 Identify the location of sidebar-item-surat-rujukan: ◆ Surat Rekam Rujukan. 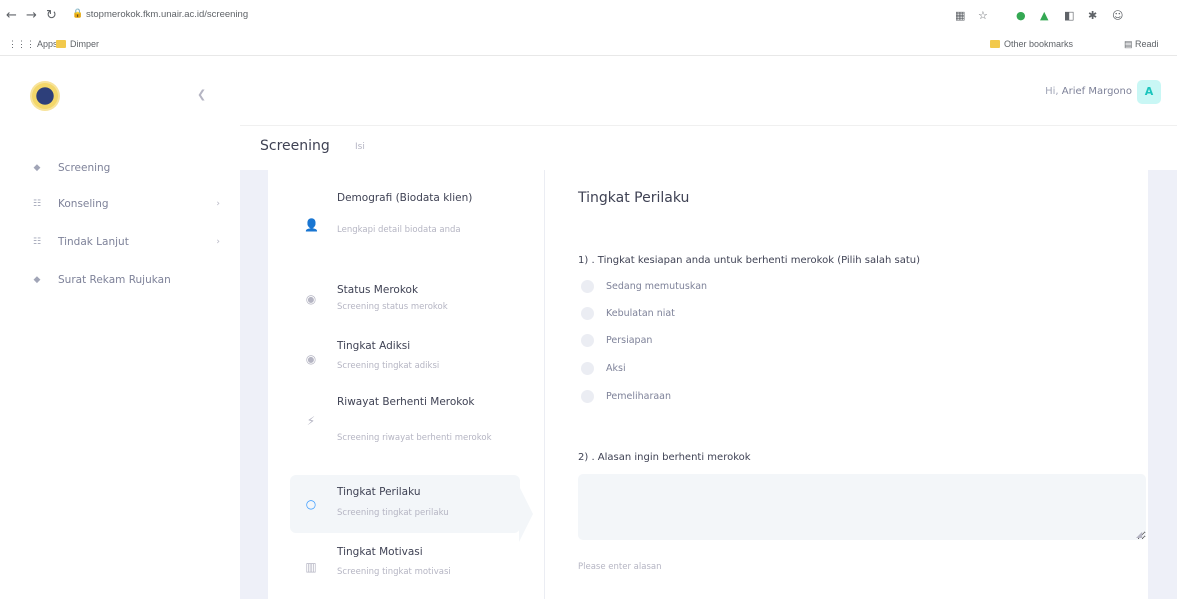
(125, 280).